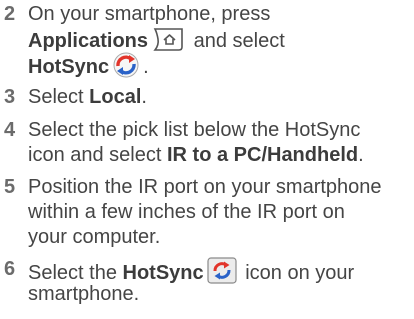  I want to click on step-line-text: your computer., so click(94, 237).